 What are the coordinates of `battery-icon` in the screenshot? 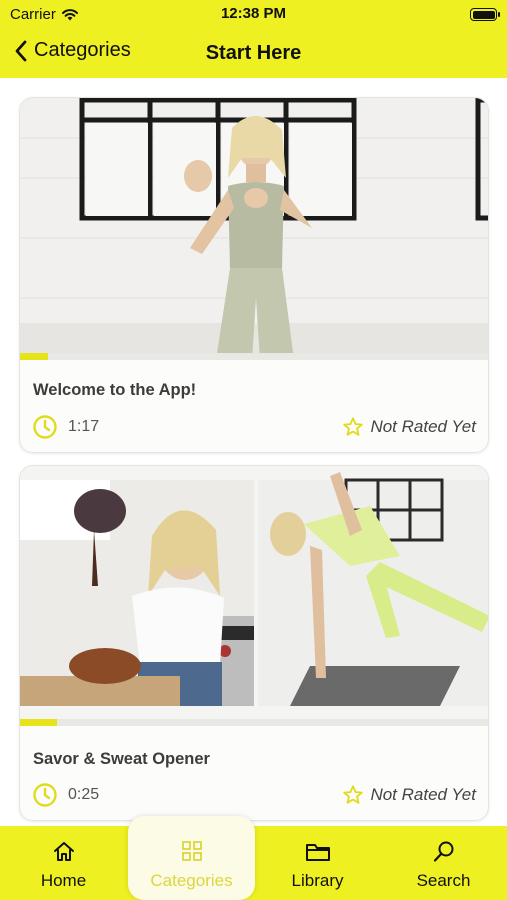 It's located at (485, 14).